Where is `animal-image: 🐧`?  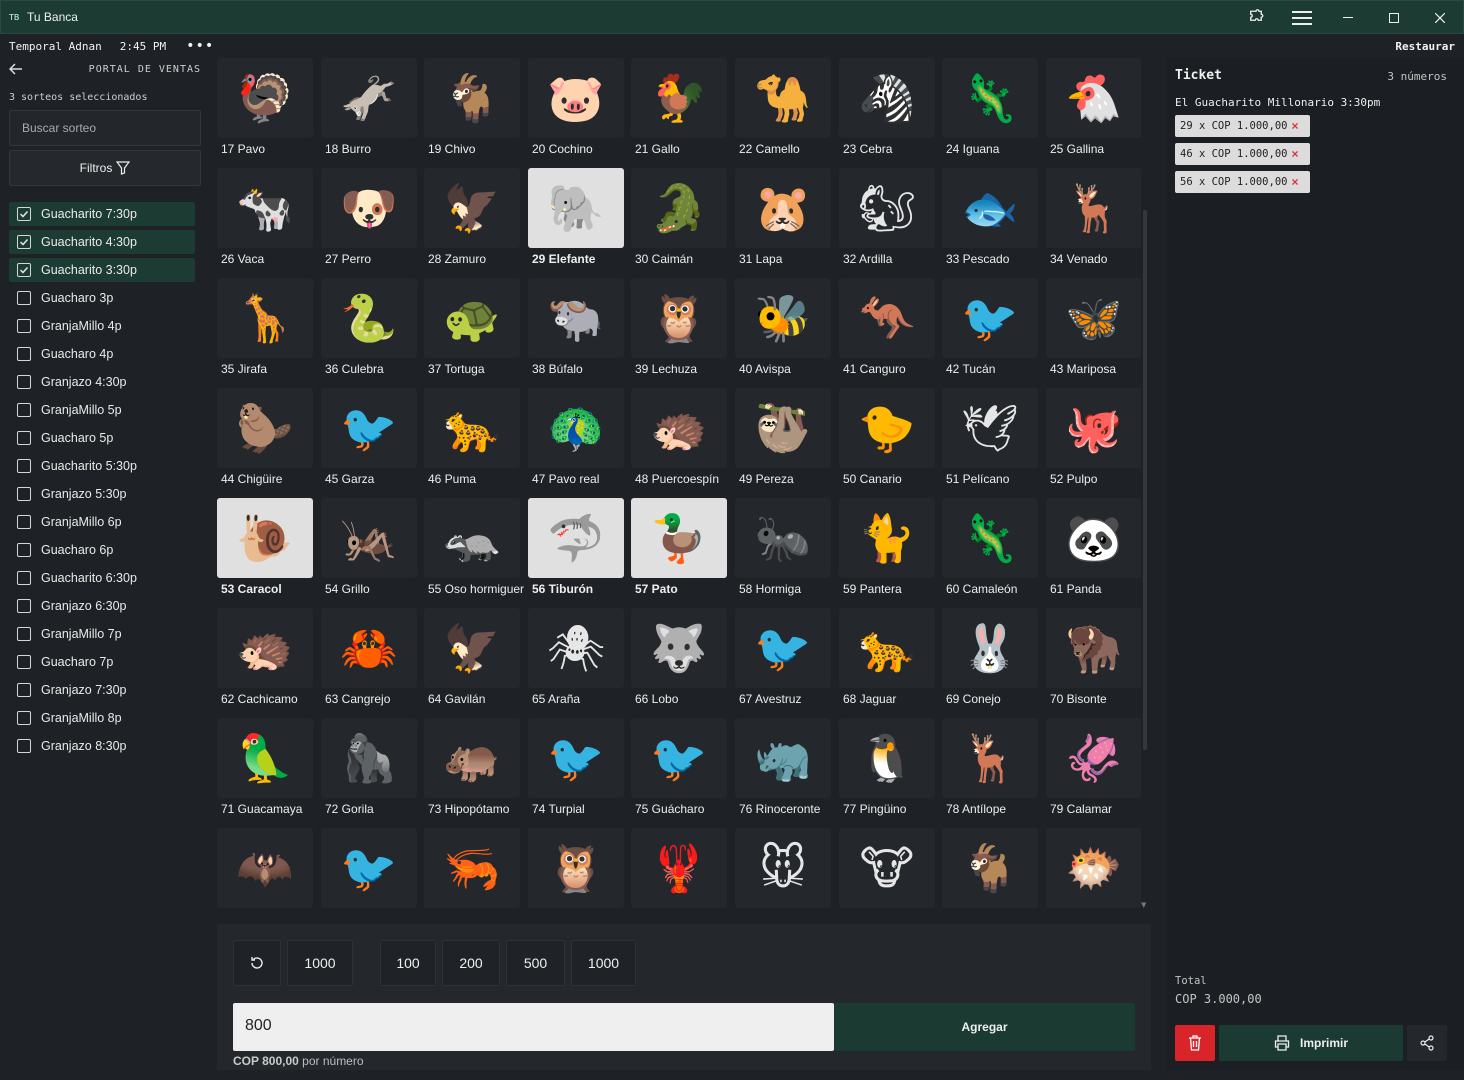 animal-image: 🐧 is located at coordinates (887, 758).